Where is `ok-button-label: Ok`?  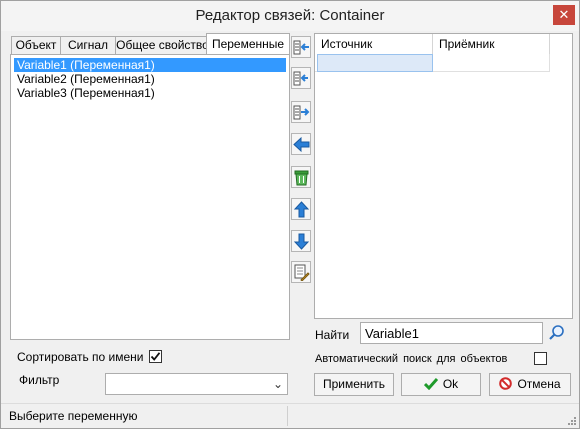 ok-button-label: Ok is located at coordinates (450, 384).